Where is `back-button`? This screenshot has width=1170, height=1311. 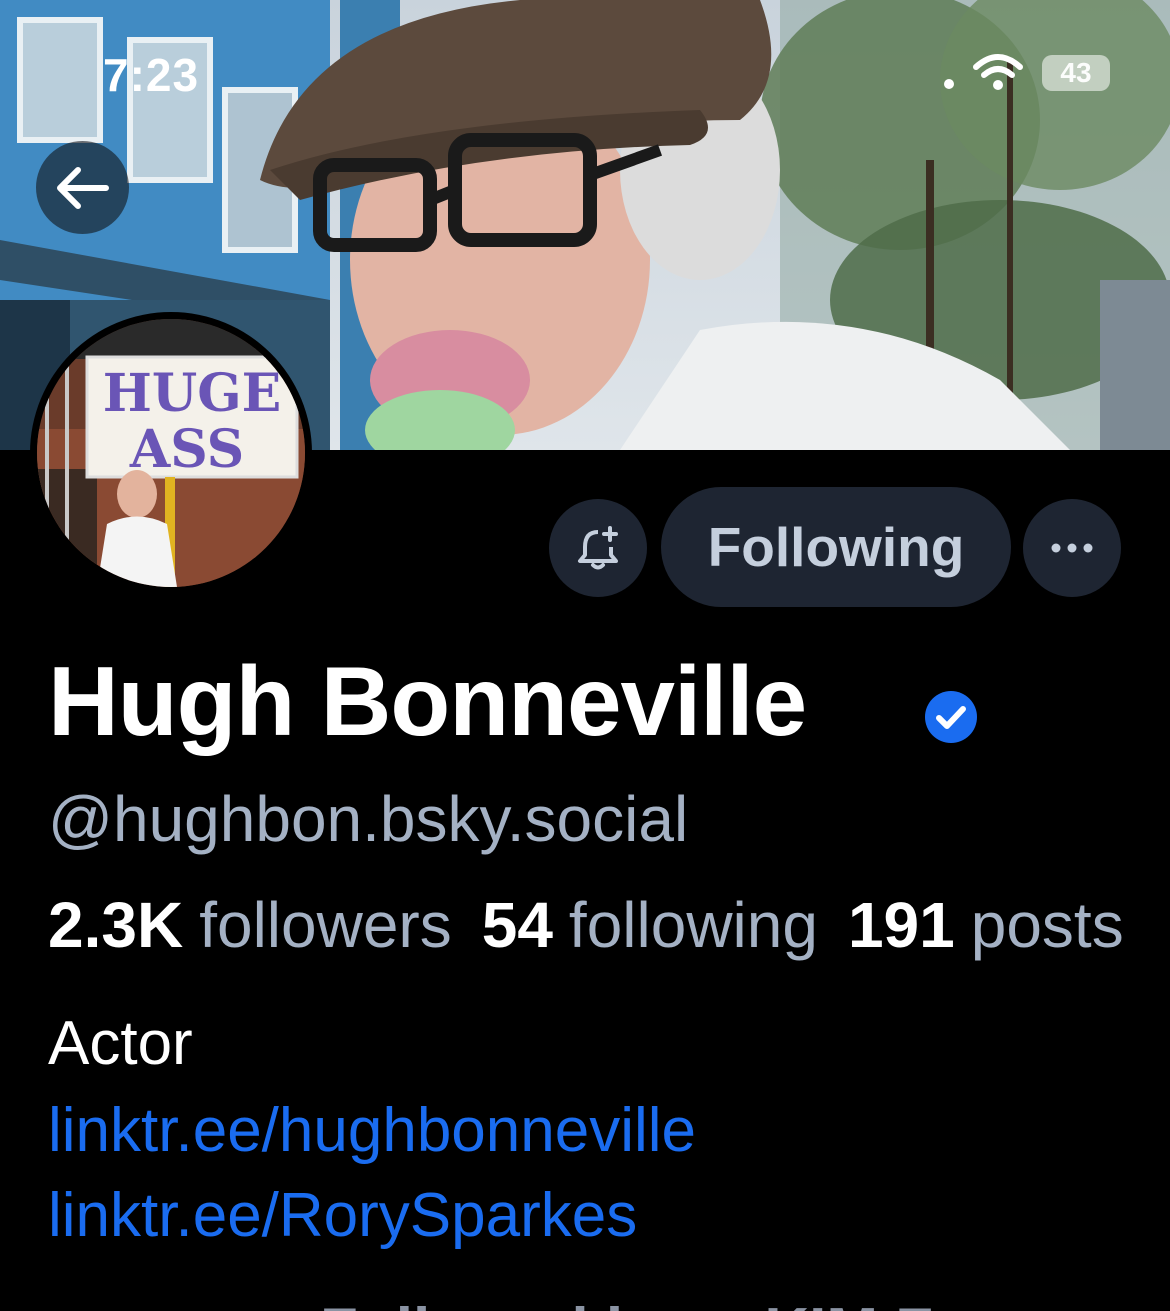 back-button is located at coordinates (82, 187).